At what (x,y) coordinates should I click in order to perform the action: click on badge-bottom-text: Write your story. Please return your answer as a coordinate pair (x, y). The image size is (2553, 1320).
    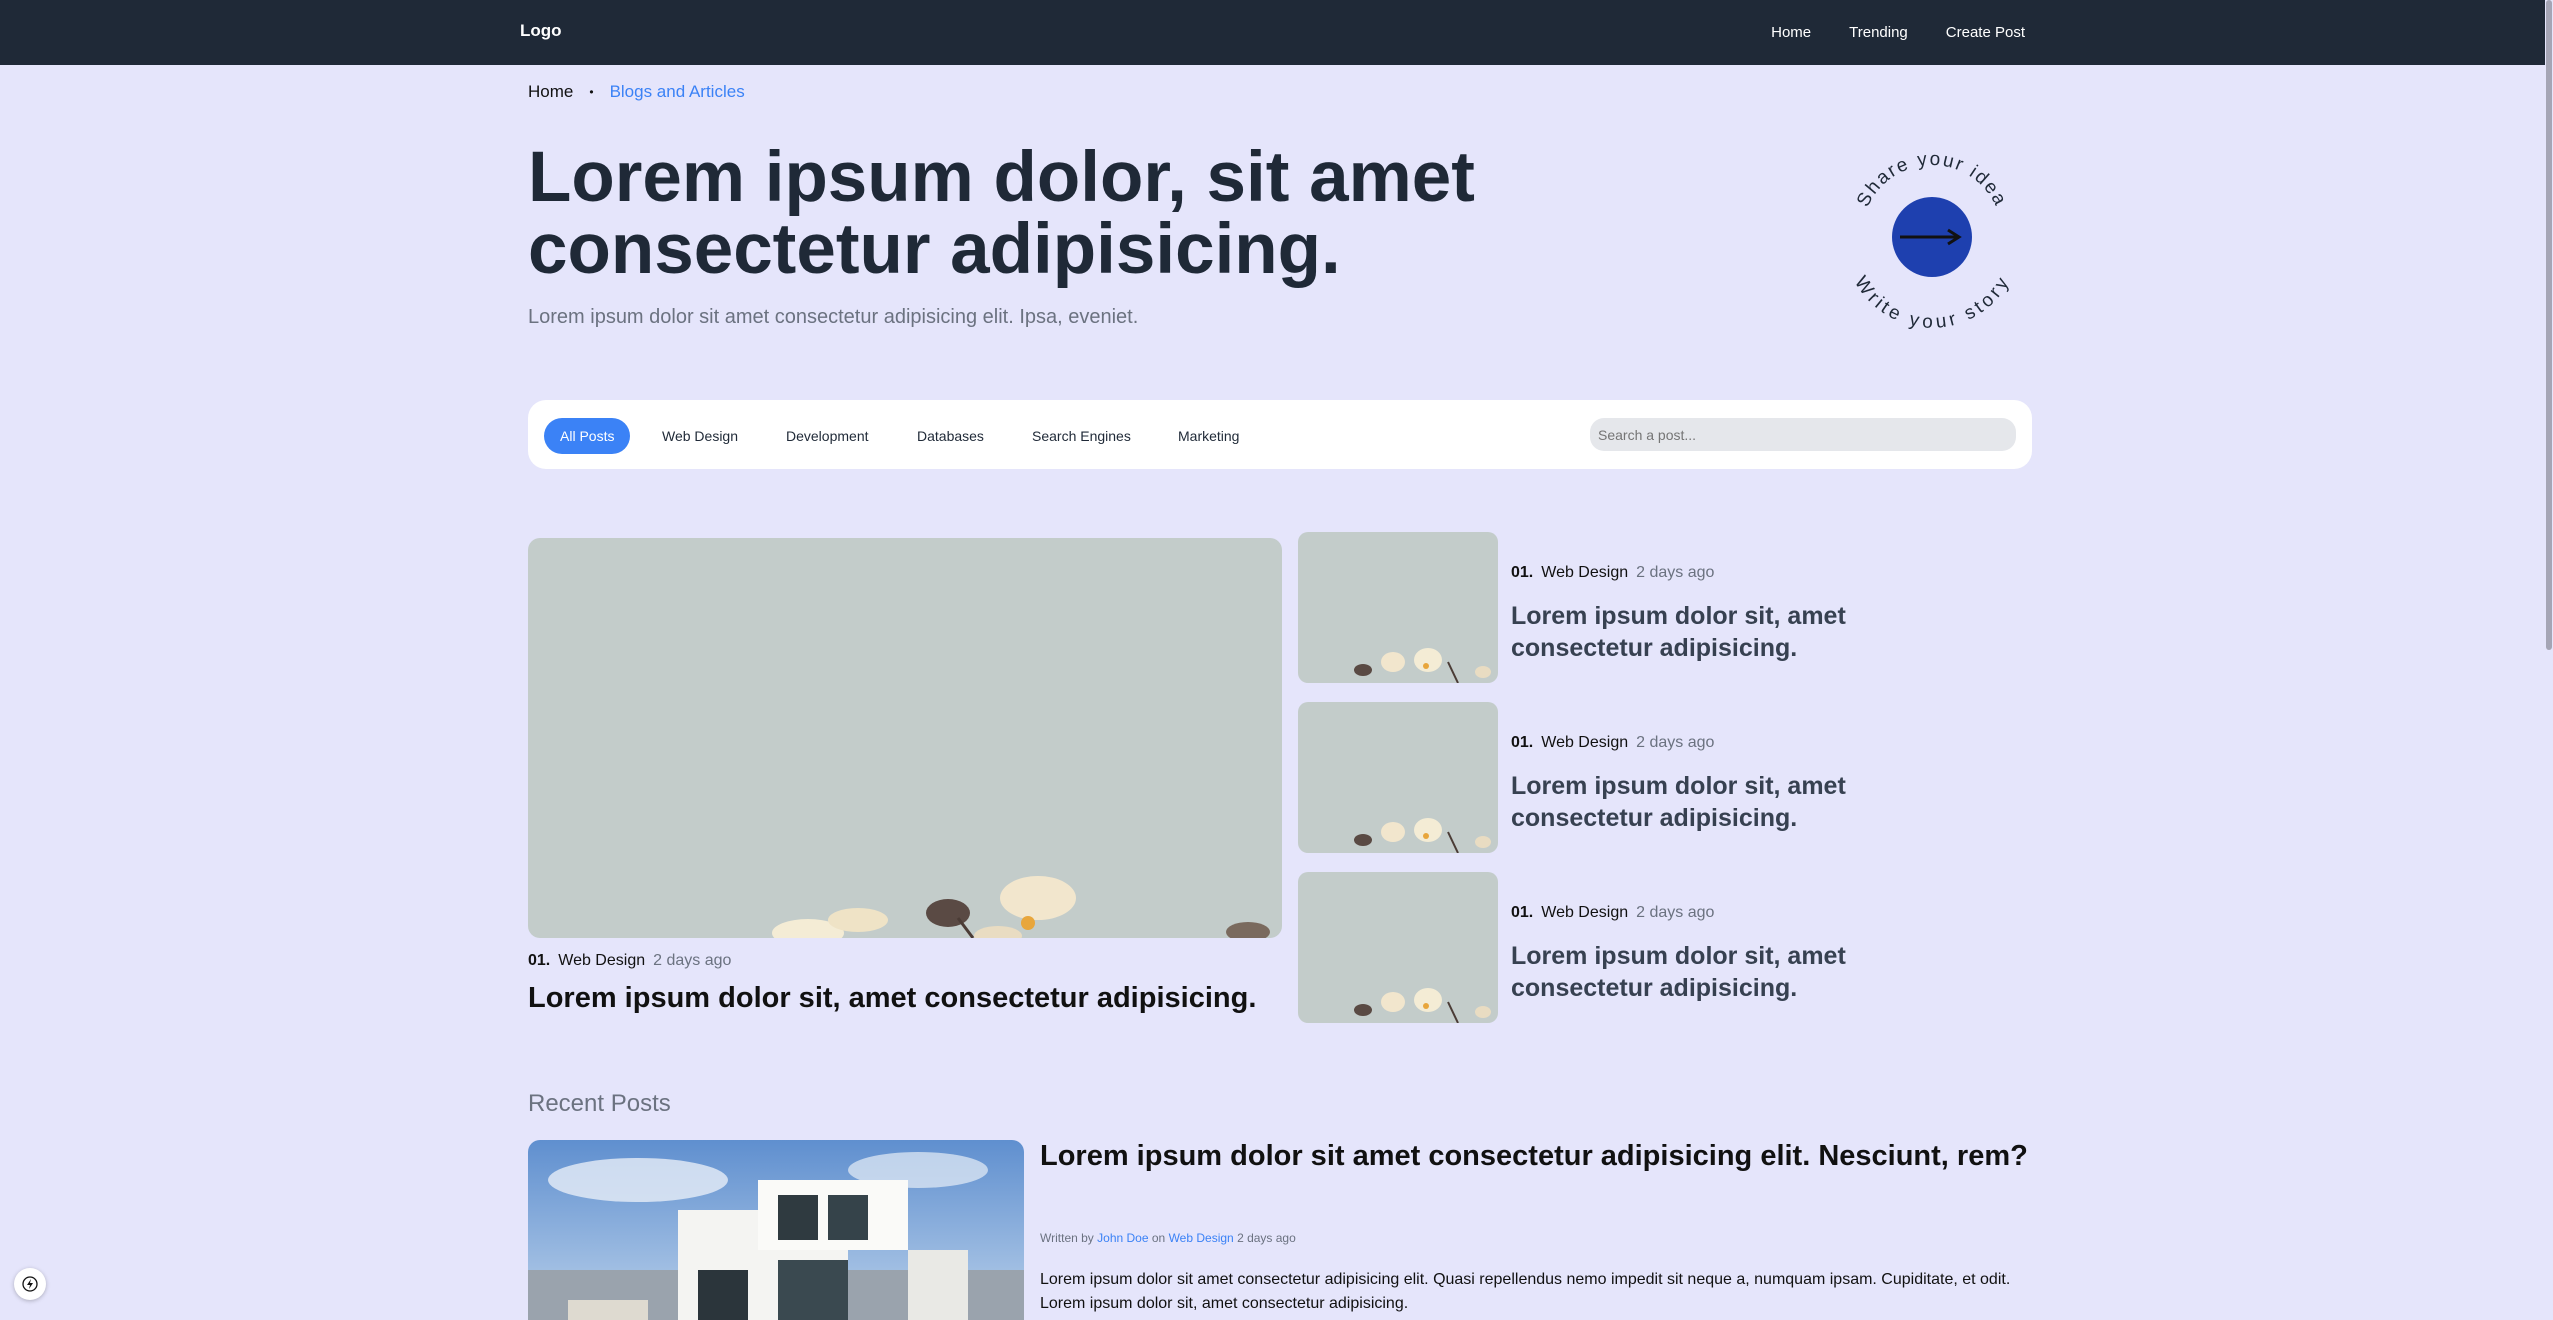
    Looking at the image, I should click on (1932, 301).